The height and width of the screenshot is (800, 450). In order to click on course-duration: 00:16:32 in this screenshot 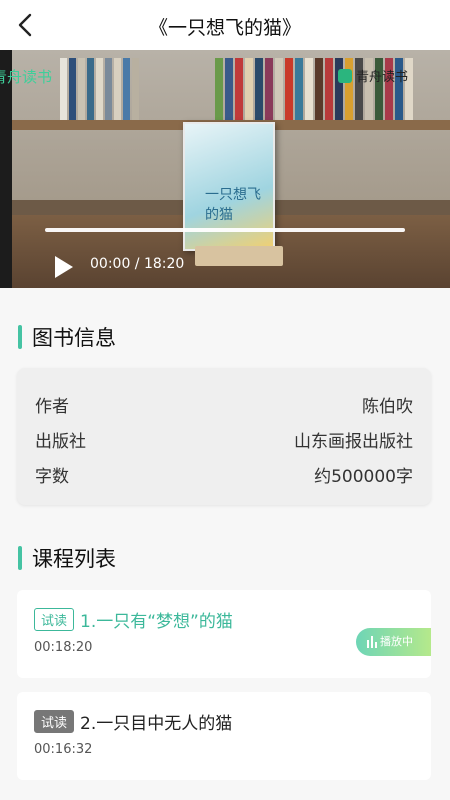, I will do `click(63, 749)`.